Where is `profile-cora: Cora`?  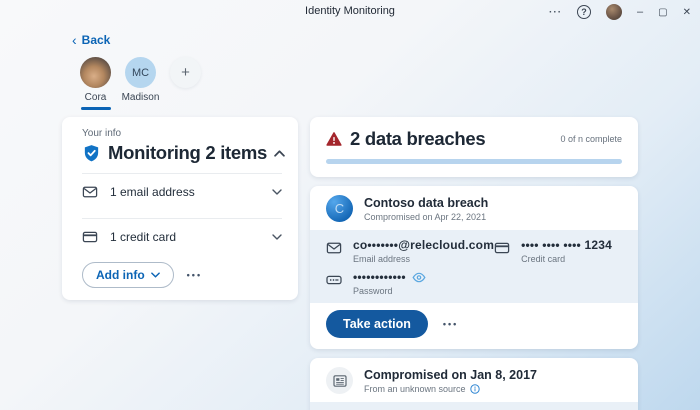
profile-cora: Cora is located at coordinates (95, 83).